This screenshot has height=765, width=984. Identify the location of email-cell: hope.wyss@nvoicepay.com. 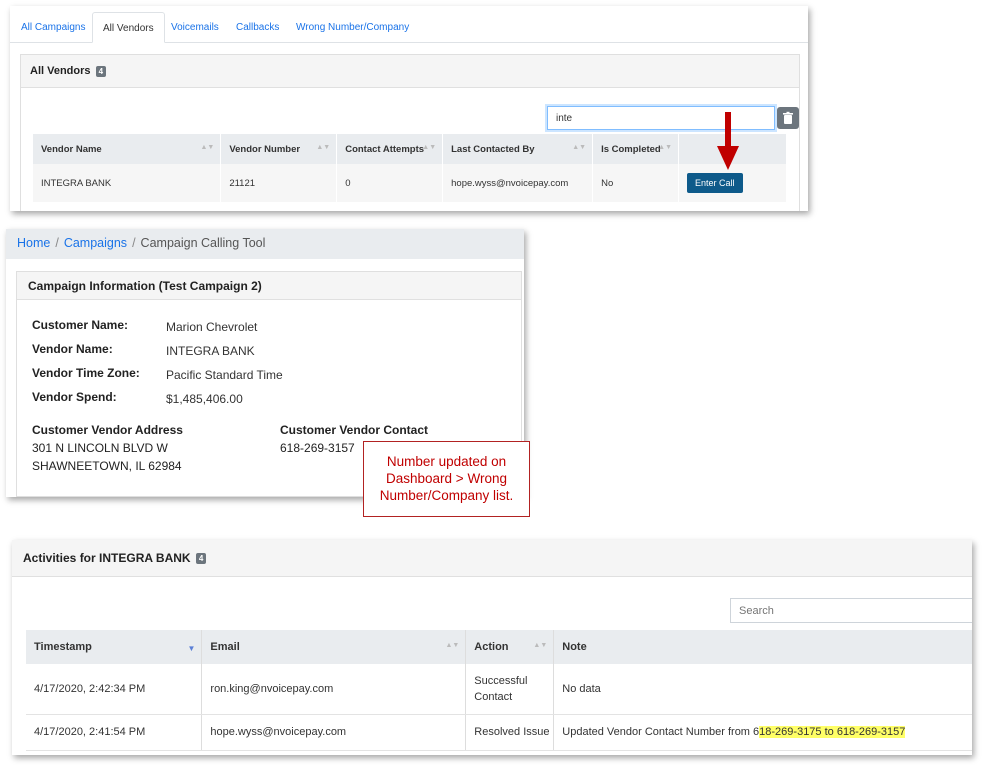
(334, 732).